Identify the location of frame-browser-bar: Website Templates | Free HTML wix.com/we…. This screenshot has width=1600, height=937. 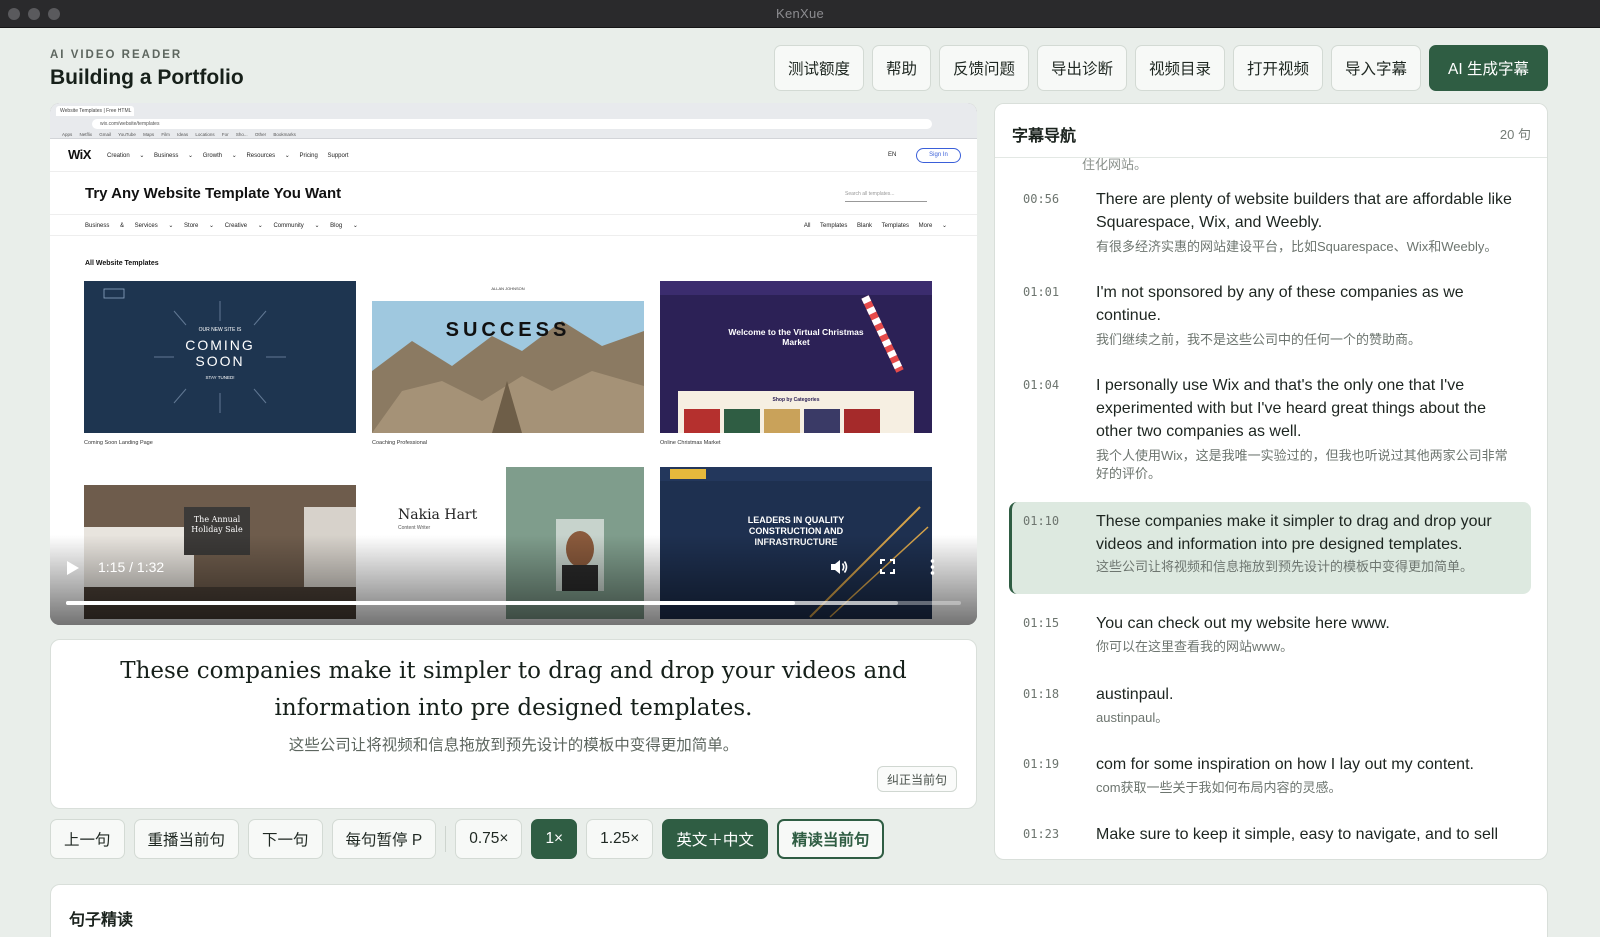
(513, 121).